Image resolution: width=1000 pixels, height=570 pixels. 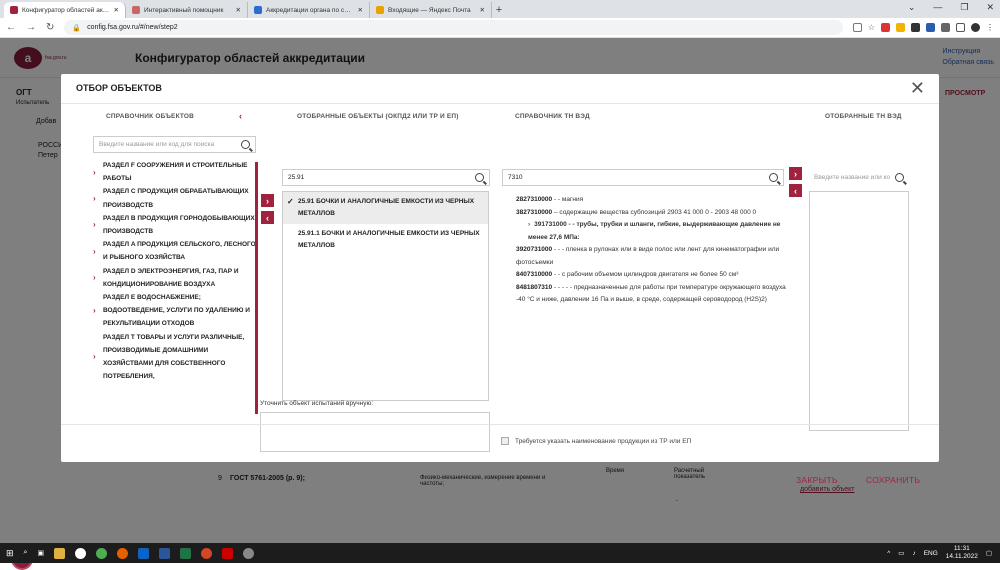 What do you see at coordinates (962, 553) in the screenshot?
I see `clock: 11:31 14.11.2022` at bounding box center [962, 553].